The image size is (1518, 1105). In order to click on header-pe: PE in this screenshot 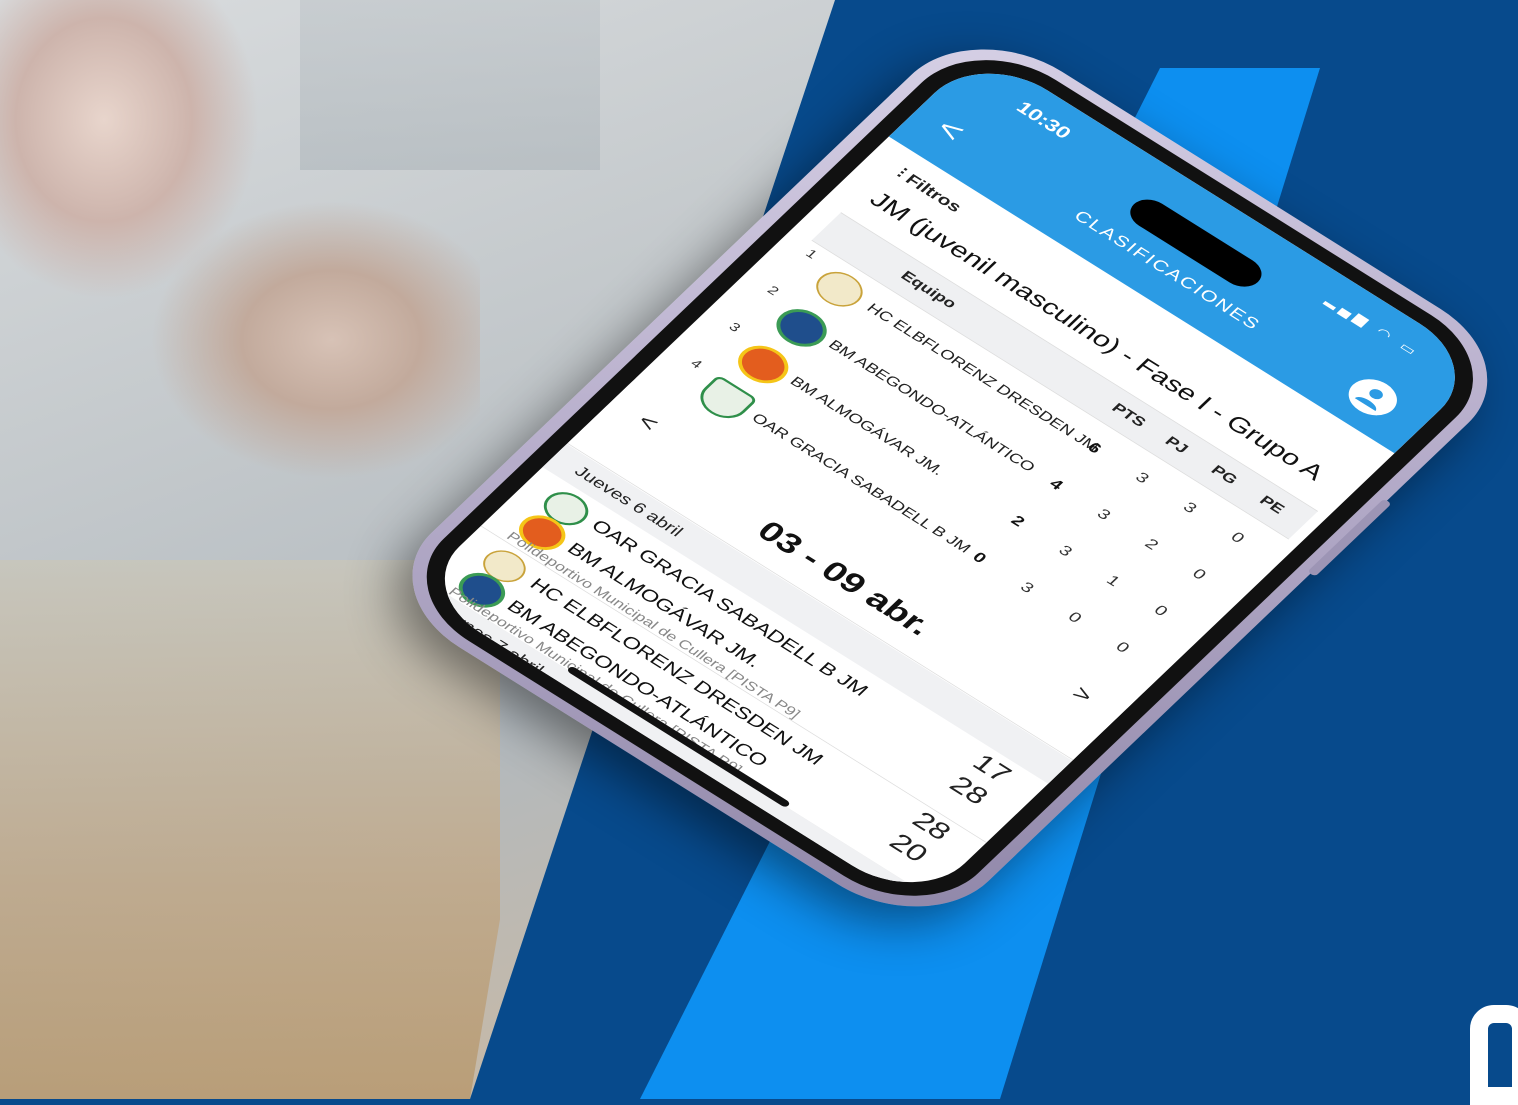, I will do `click(1271, 505)`.